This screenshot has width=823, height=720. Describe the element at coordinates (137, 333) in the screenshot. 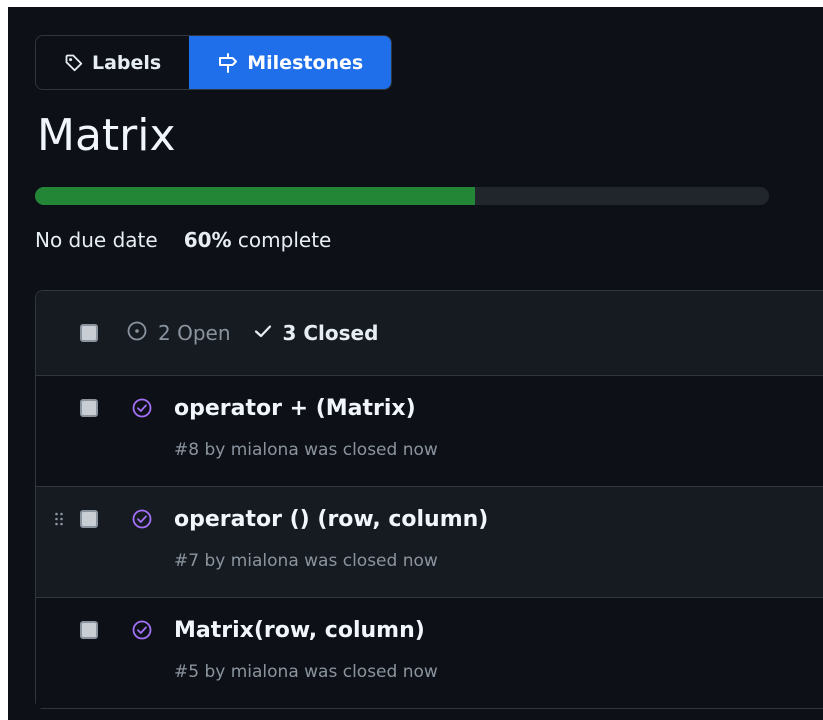

I see `issue-opened-icon` at that location.